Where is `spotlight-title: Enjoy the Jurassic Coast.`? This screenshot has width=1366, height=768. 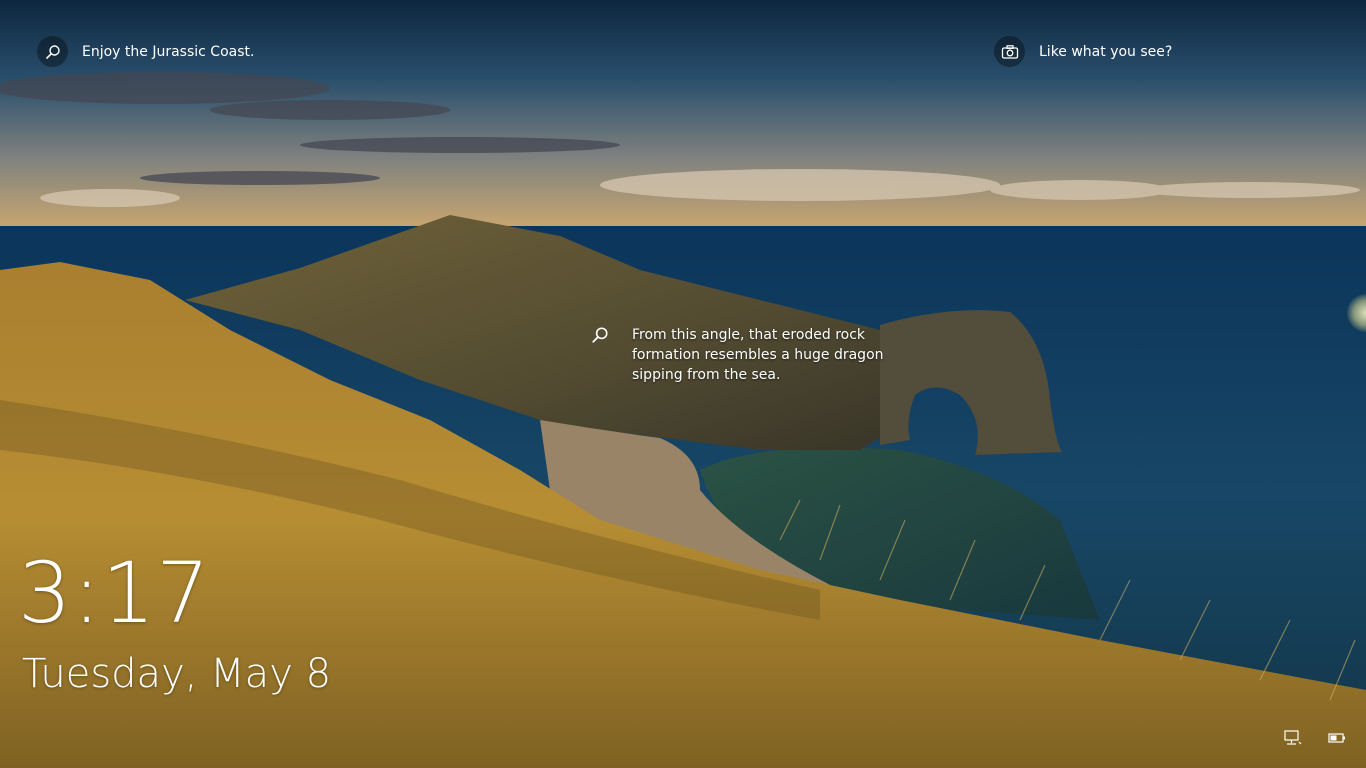 spotlight-title: Enjoy the Jurassic Coast. is located at coordinates (168, 51).